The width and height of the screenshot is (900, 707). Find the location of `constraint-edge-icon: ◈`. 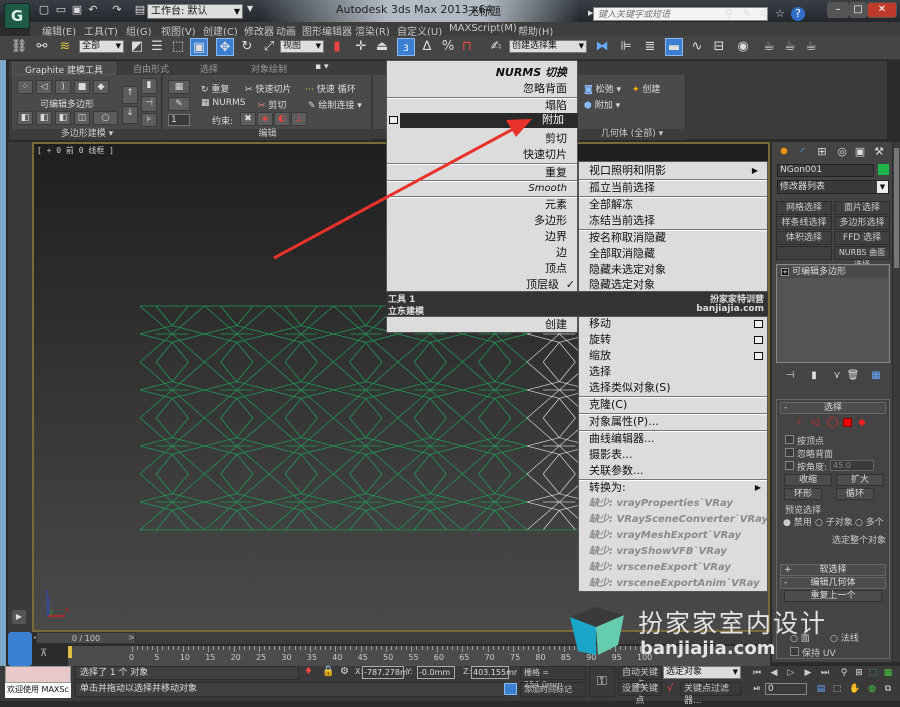

constraint-edge-icon: ◈ is located at coordinates (265, 119).